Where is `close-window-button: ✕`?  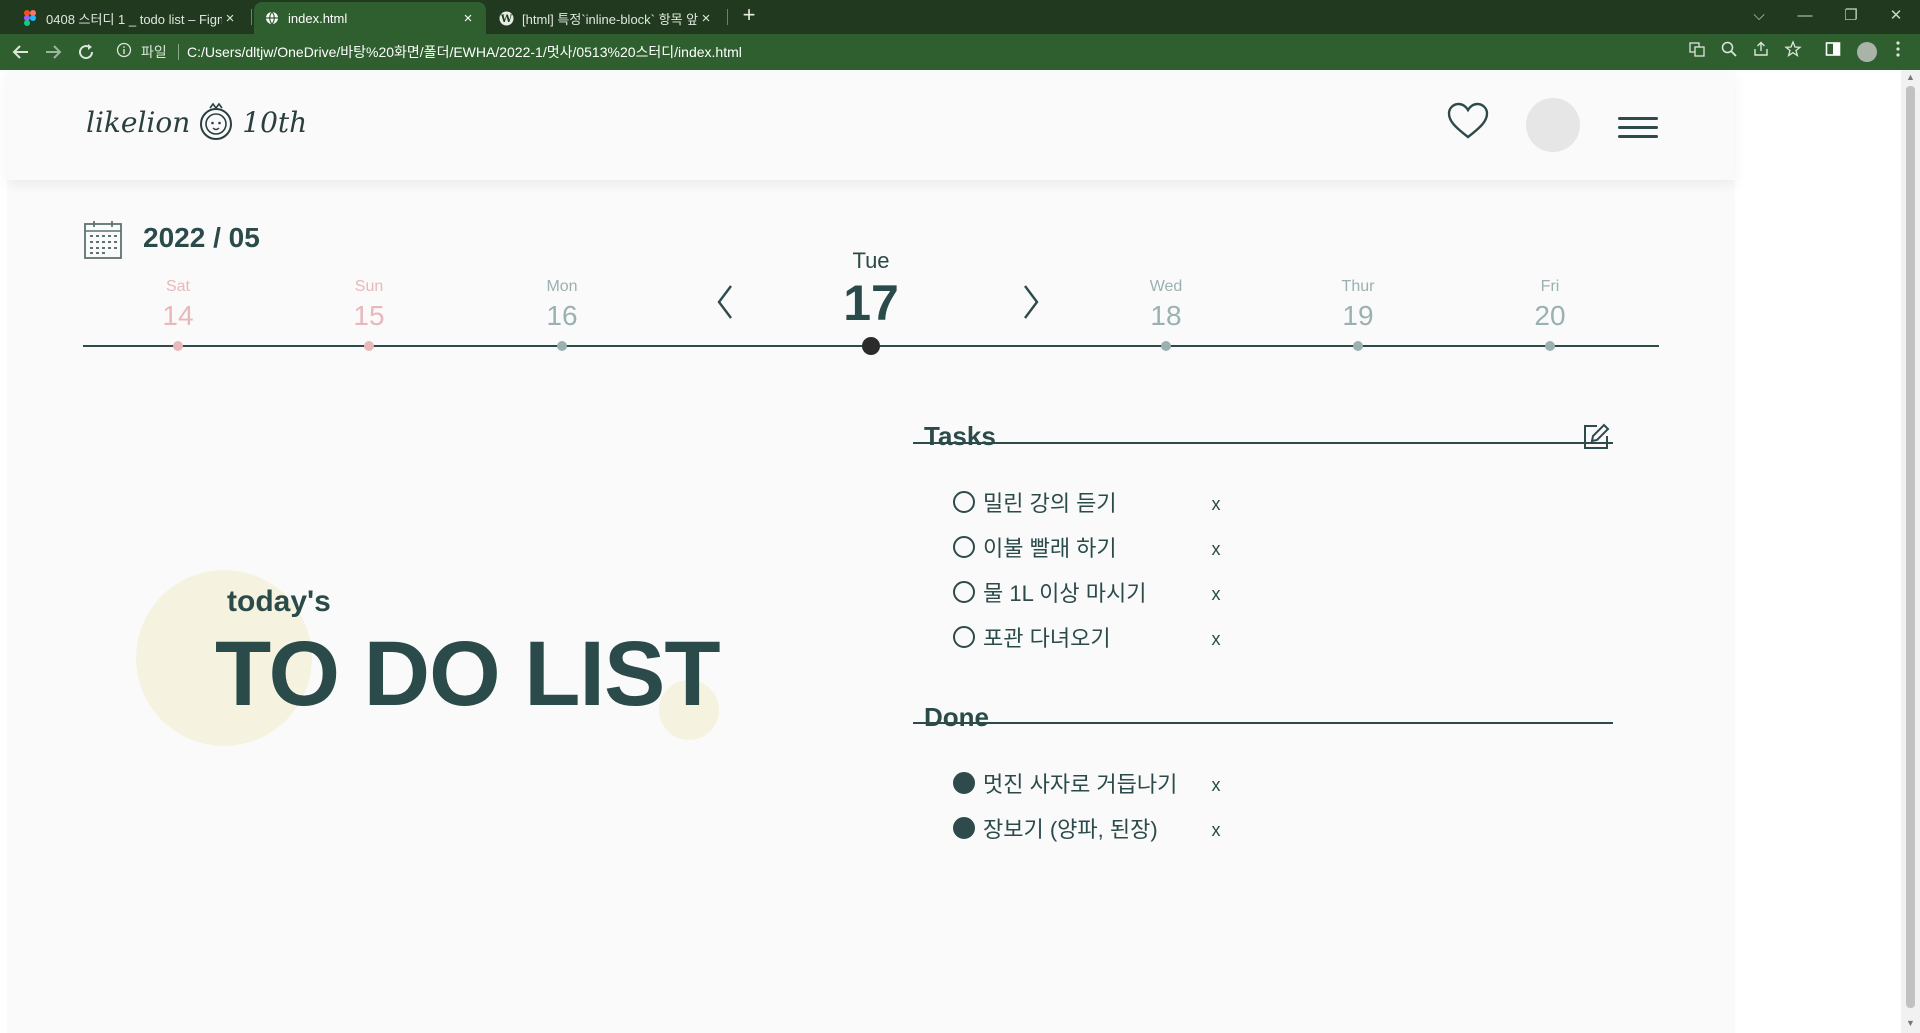 close-window-button: ✕ is located at coordinates (1896, 16).